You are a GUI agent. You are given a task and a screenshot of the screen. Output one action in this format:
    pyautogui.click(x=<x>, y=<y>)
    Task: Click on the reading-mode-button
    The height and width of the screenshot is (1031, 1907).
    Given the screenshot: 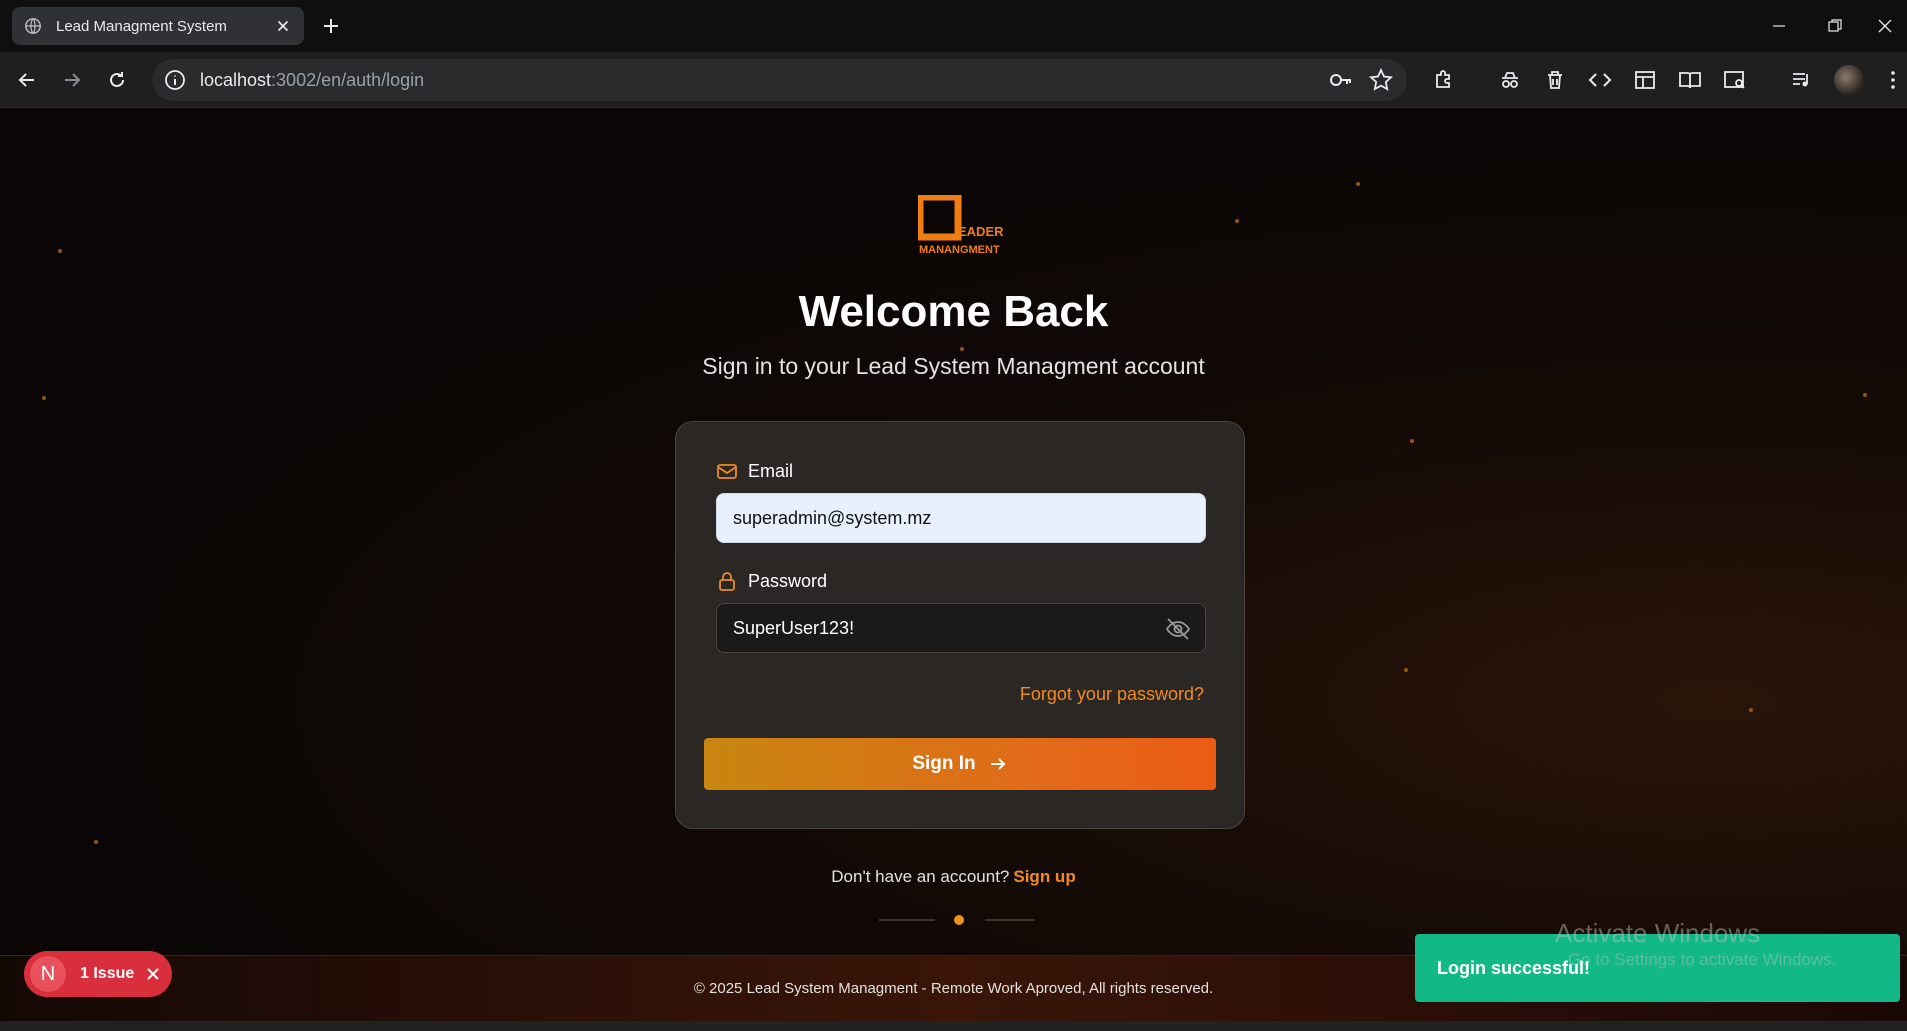 What is the action you would take?
    pyautogui.click(x=1690, y=80)
    